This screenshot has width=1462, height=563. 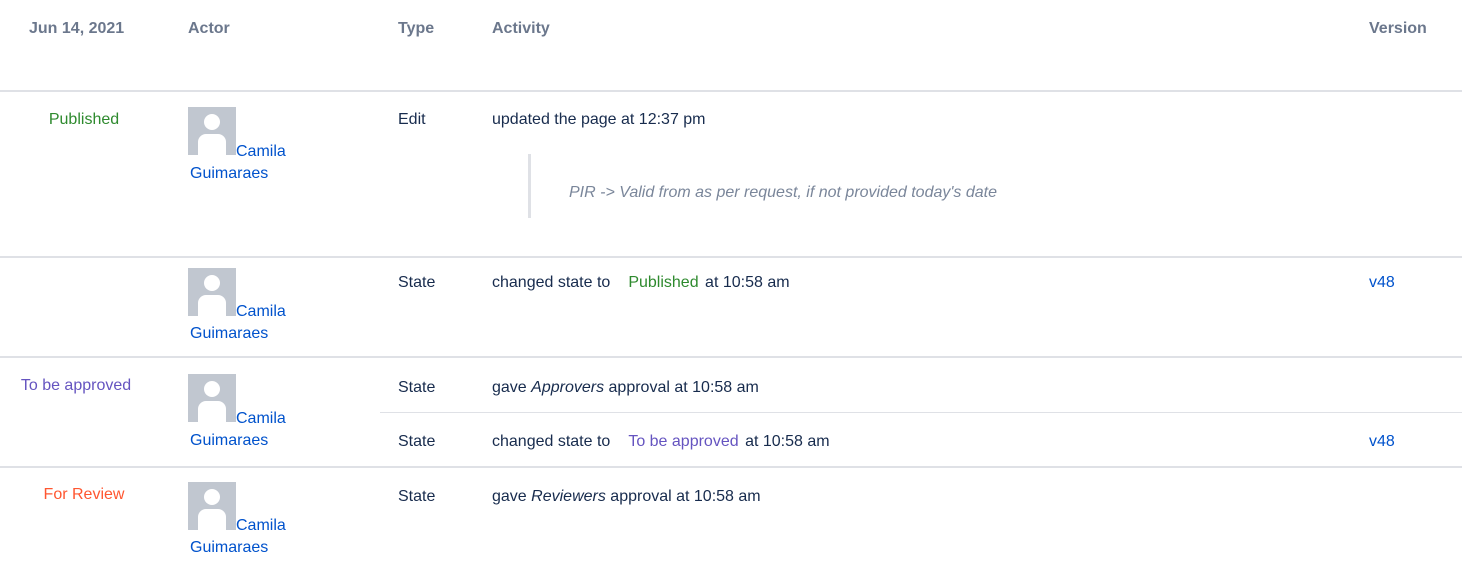 What do you see at coordinates (663, 282) in the screenshot?
I see `activity-state-published: Published` at bounding box center [663, 282].